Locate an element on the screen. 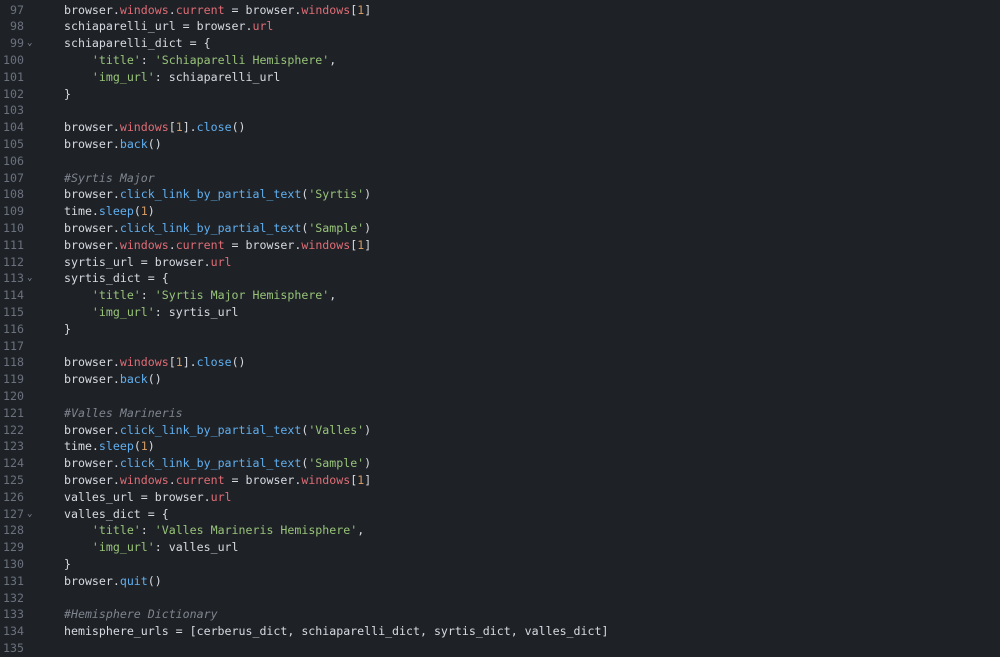 The height and width of the screenshot is (657, 1000). code-line: 116} is located at coordinates (500, 329).